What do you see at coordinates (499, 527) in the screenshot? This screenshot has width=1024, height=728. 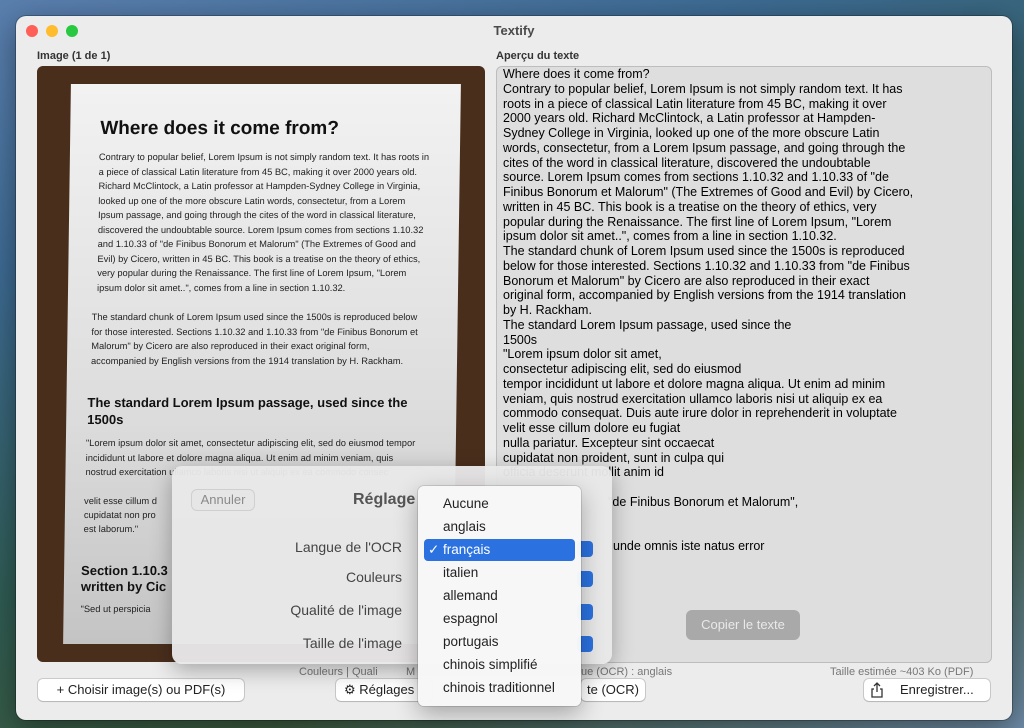 I see `menu-item-anglais: anglais` at bounding box center [499, 527].